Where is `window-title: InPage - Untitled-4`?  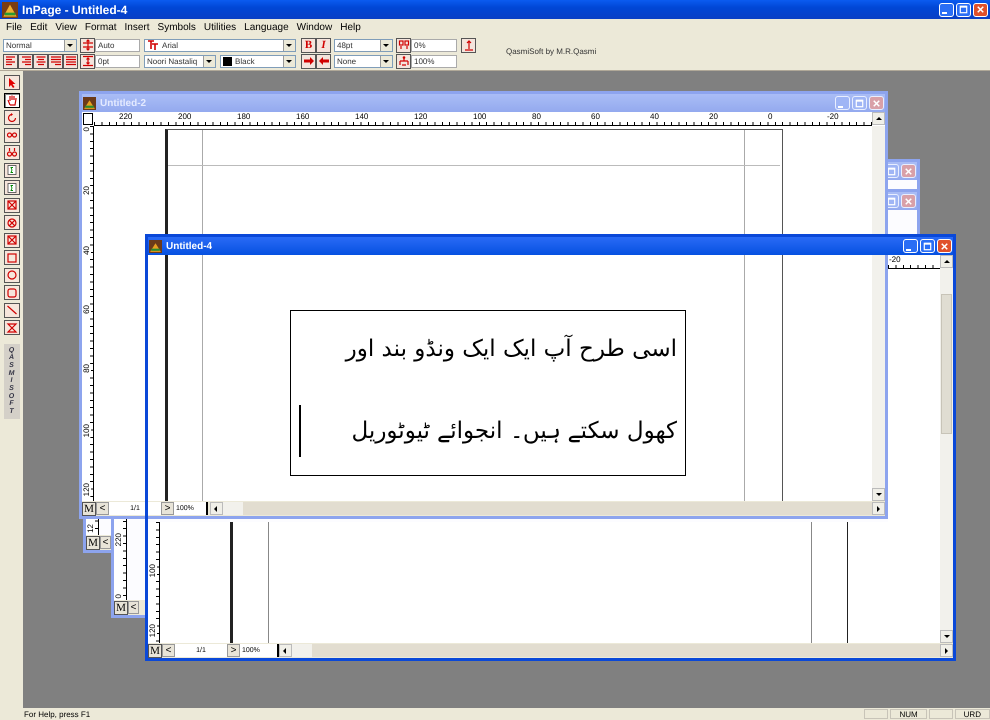
window-title: InPage - Untitled-4 is located at coordinates (75, 9).